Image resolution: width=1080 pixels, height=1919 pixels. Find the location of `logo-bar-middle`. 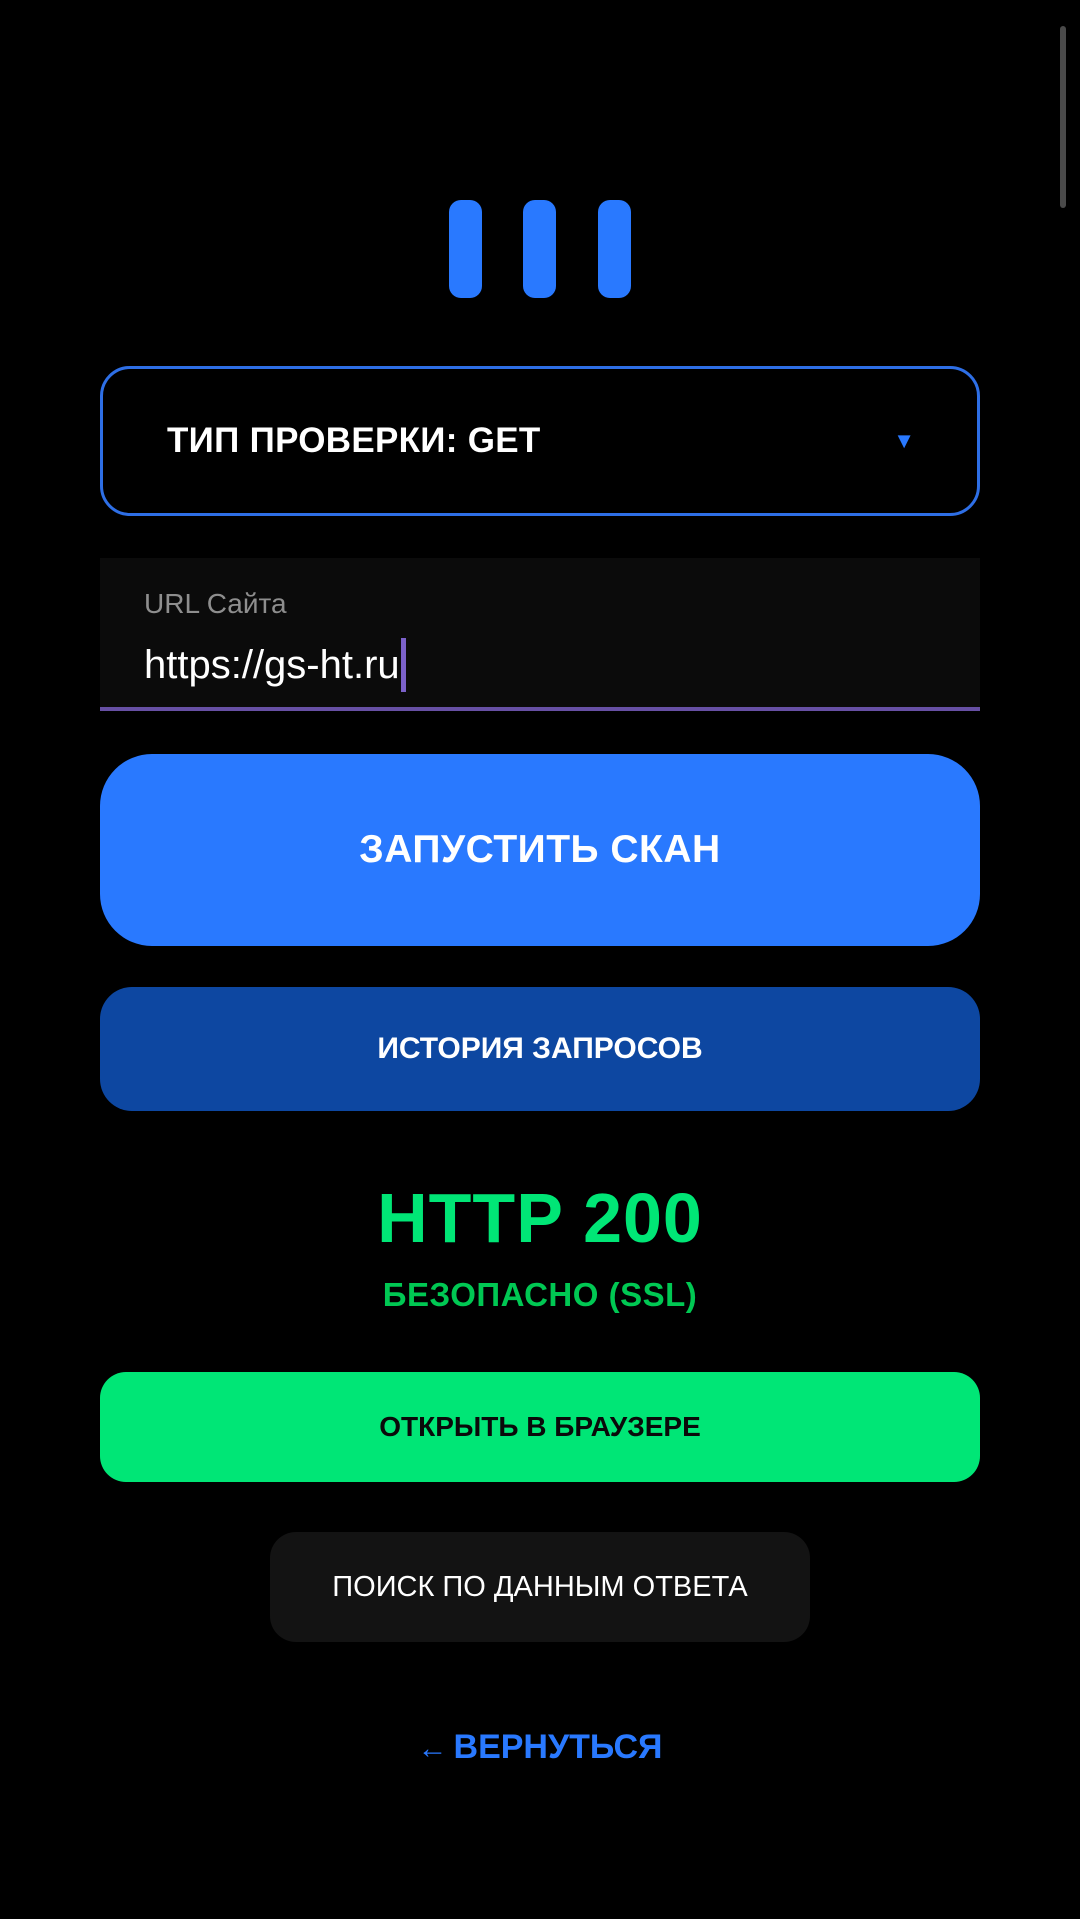

logo-bar-middle is located at coordinates (539, 249).